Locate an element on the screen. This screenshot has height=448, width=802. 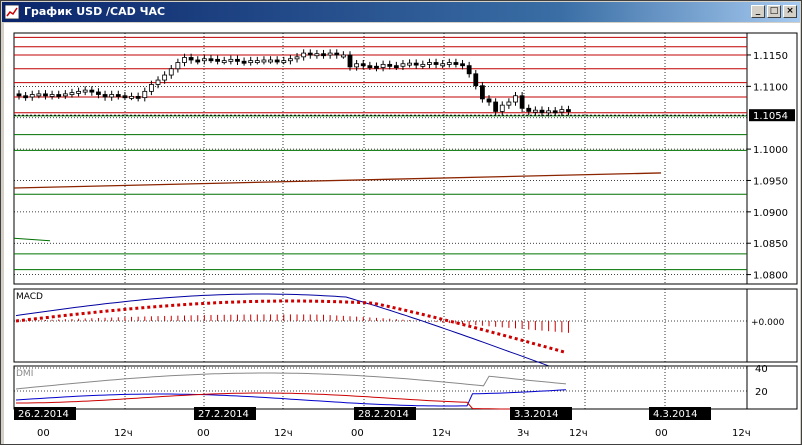
chart-app-icon is located at coordinates (12, 12).